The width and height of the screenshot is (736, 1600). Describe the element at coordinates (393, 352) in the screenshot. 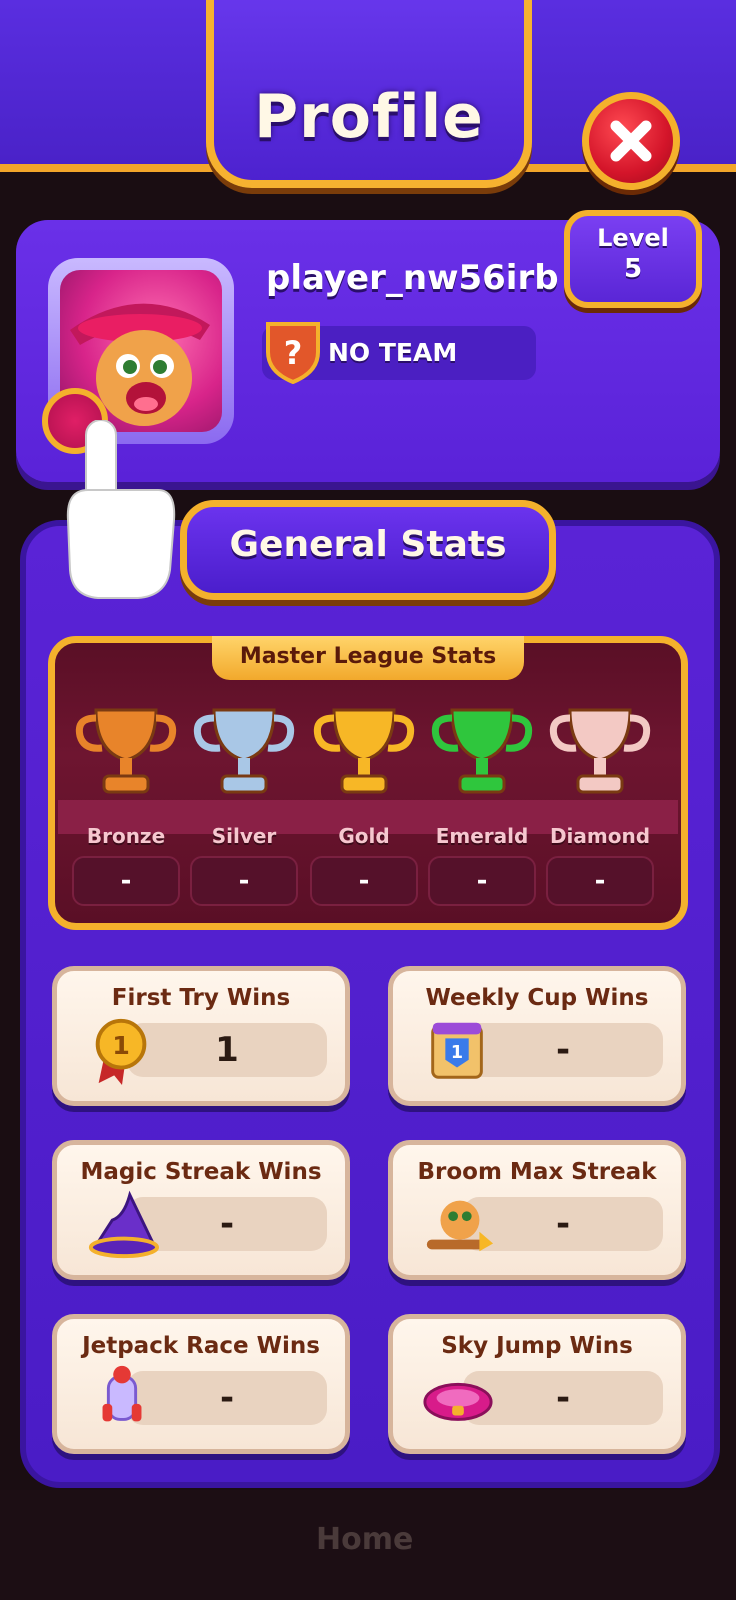

I see `team-name: NO TEAM` at that location.